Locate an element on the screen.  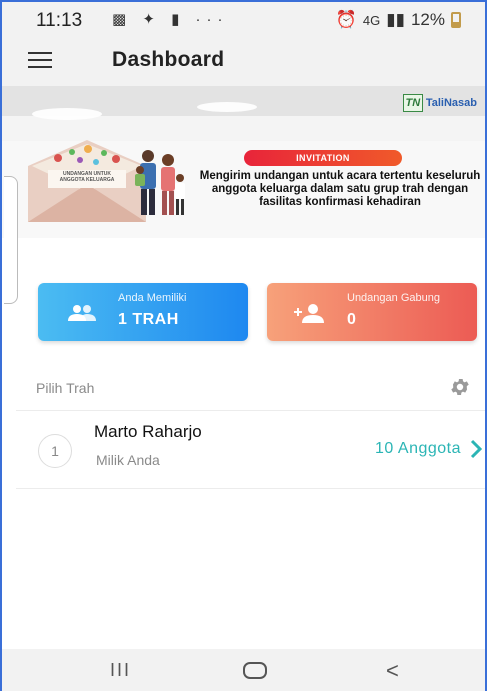
member-count: 10 Anggota is located at coordinates (418, 448).